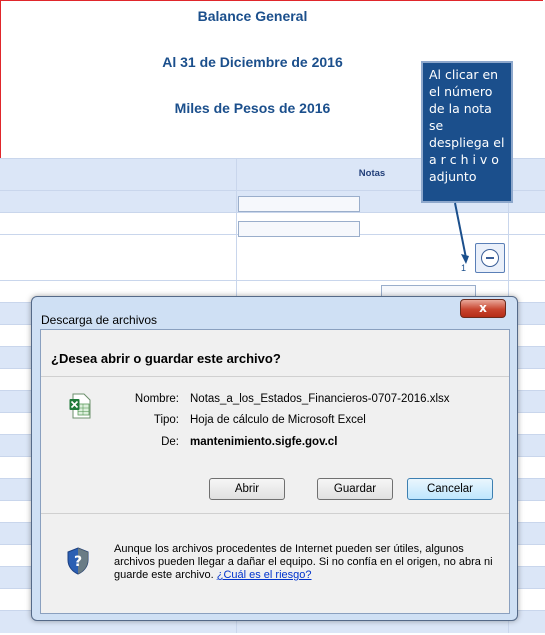  Describe the element at coordinates (464, 74) in the screenshot. I see `callout-line: Al clicar en` at that location.